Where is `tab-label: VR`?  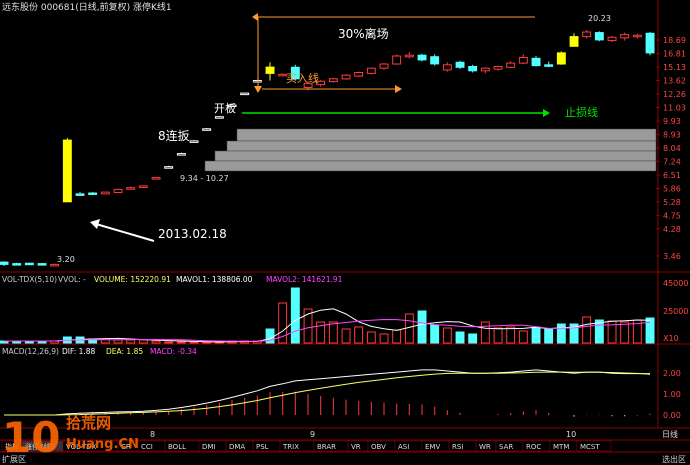 tab-label: VR is located at coordinates (356, 447).